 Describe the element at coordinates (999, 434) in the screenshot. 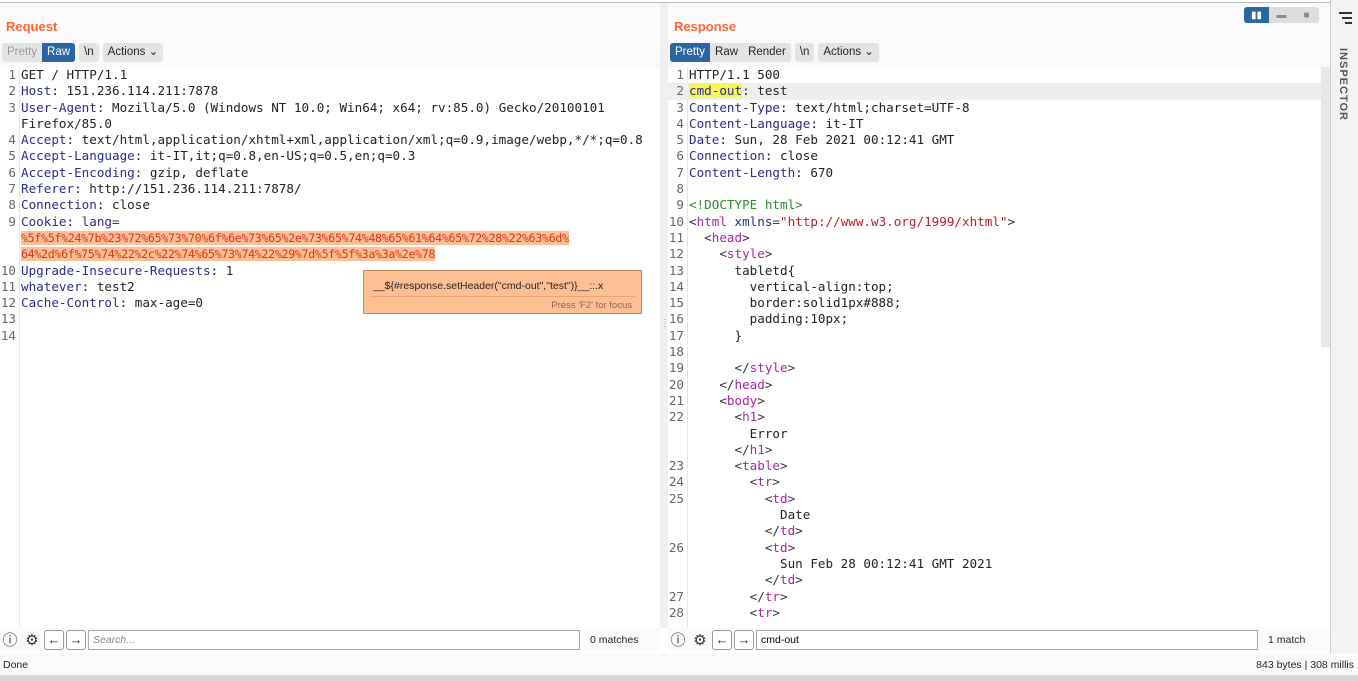

I see `editor-line: Error` at that location.